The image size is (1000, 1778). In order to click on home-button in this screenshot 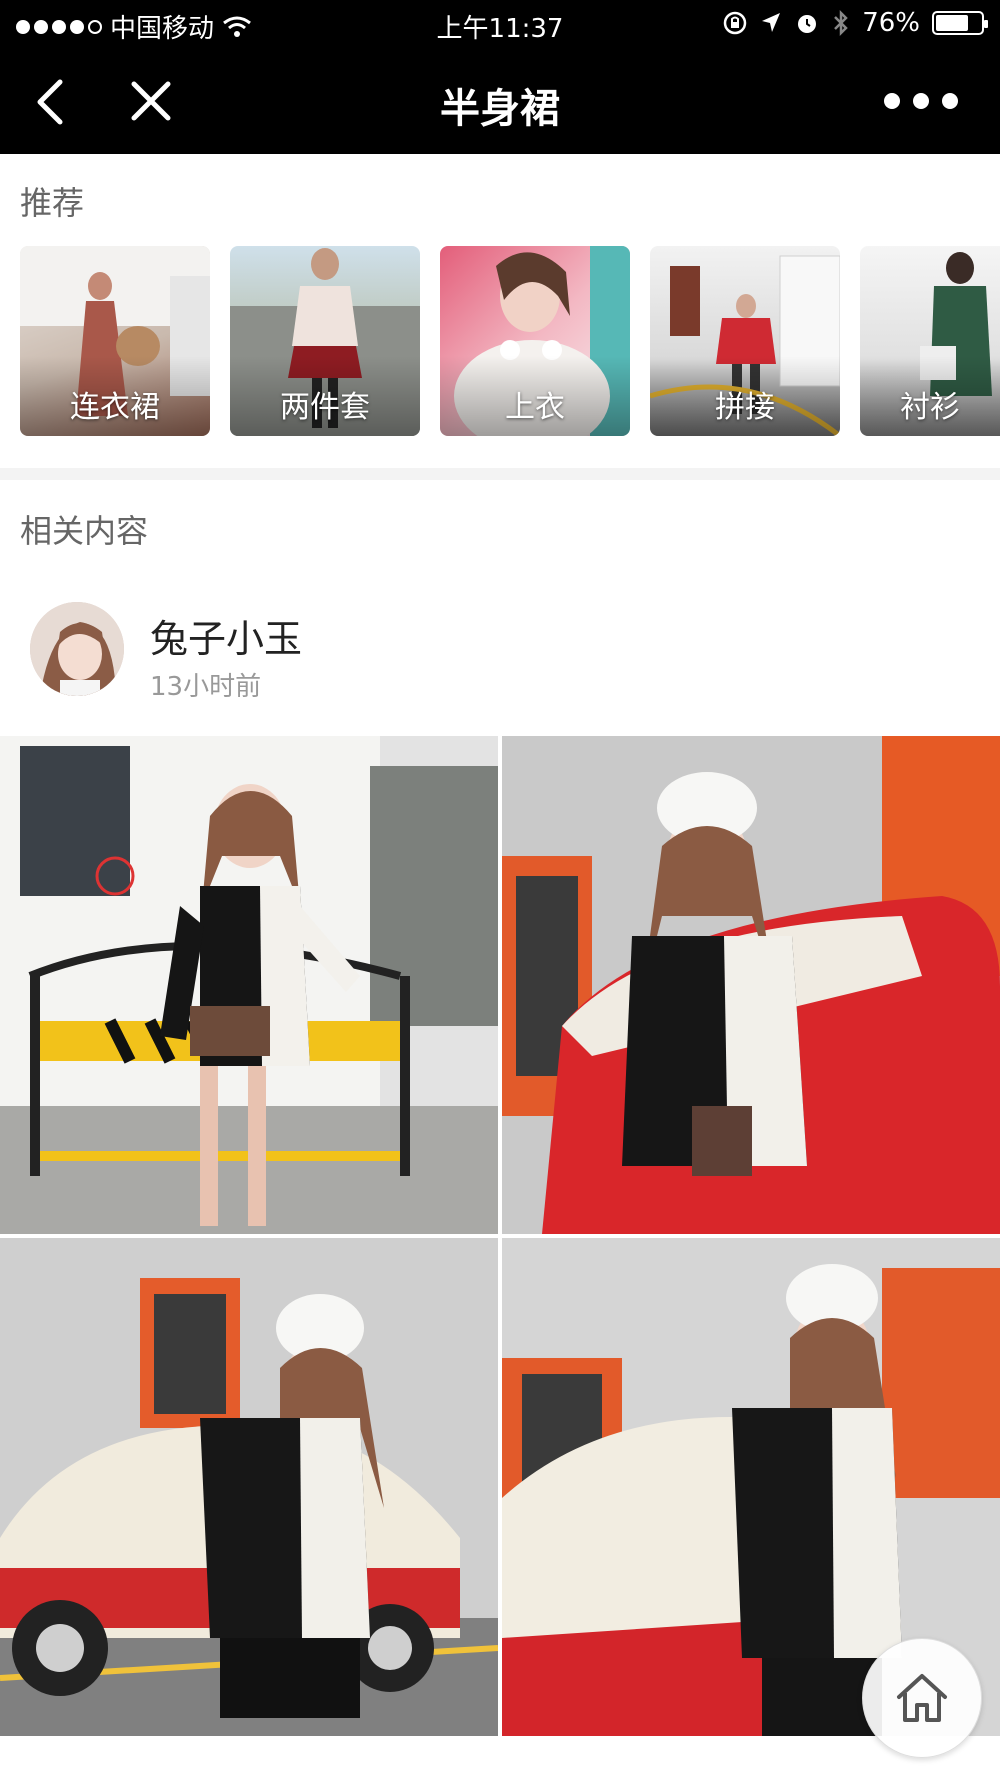, I will do `click(922, 1698)`.